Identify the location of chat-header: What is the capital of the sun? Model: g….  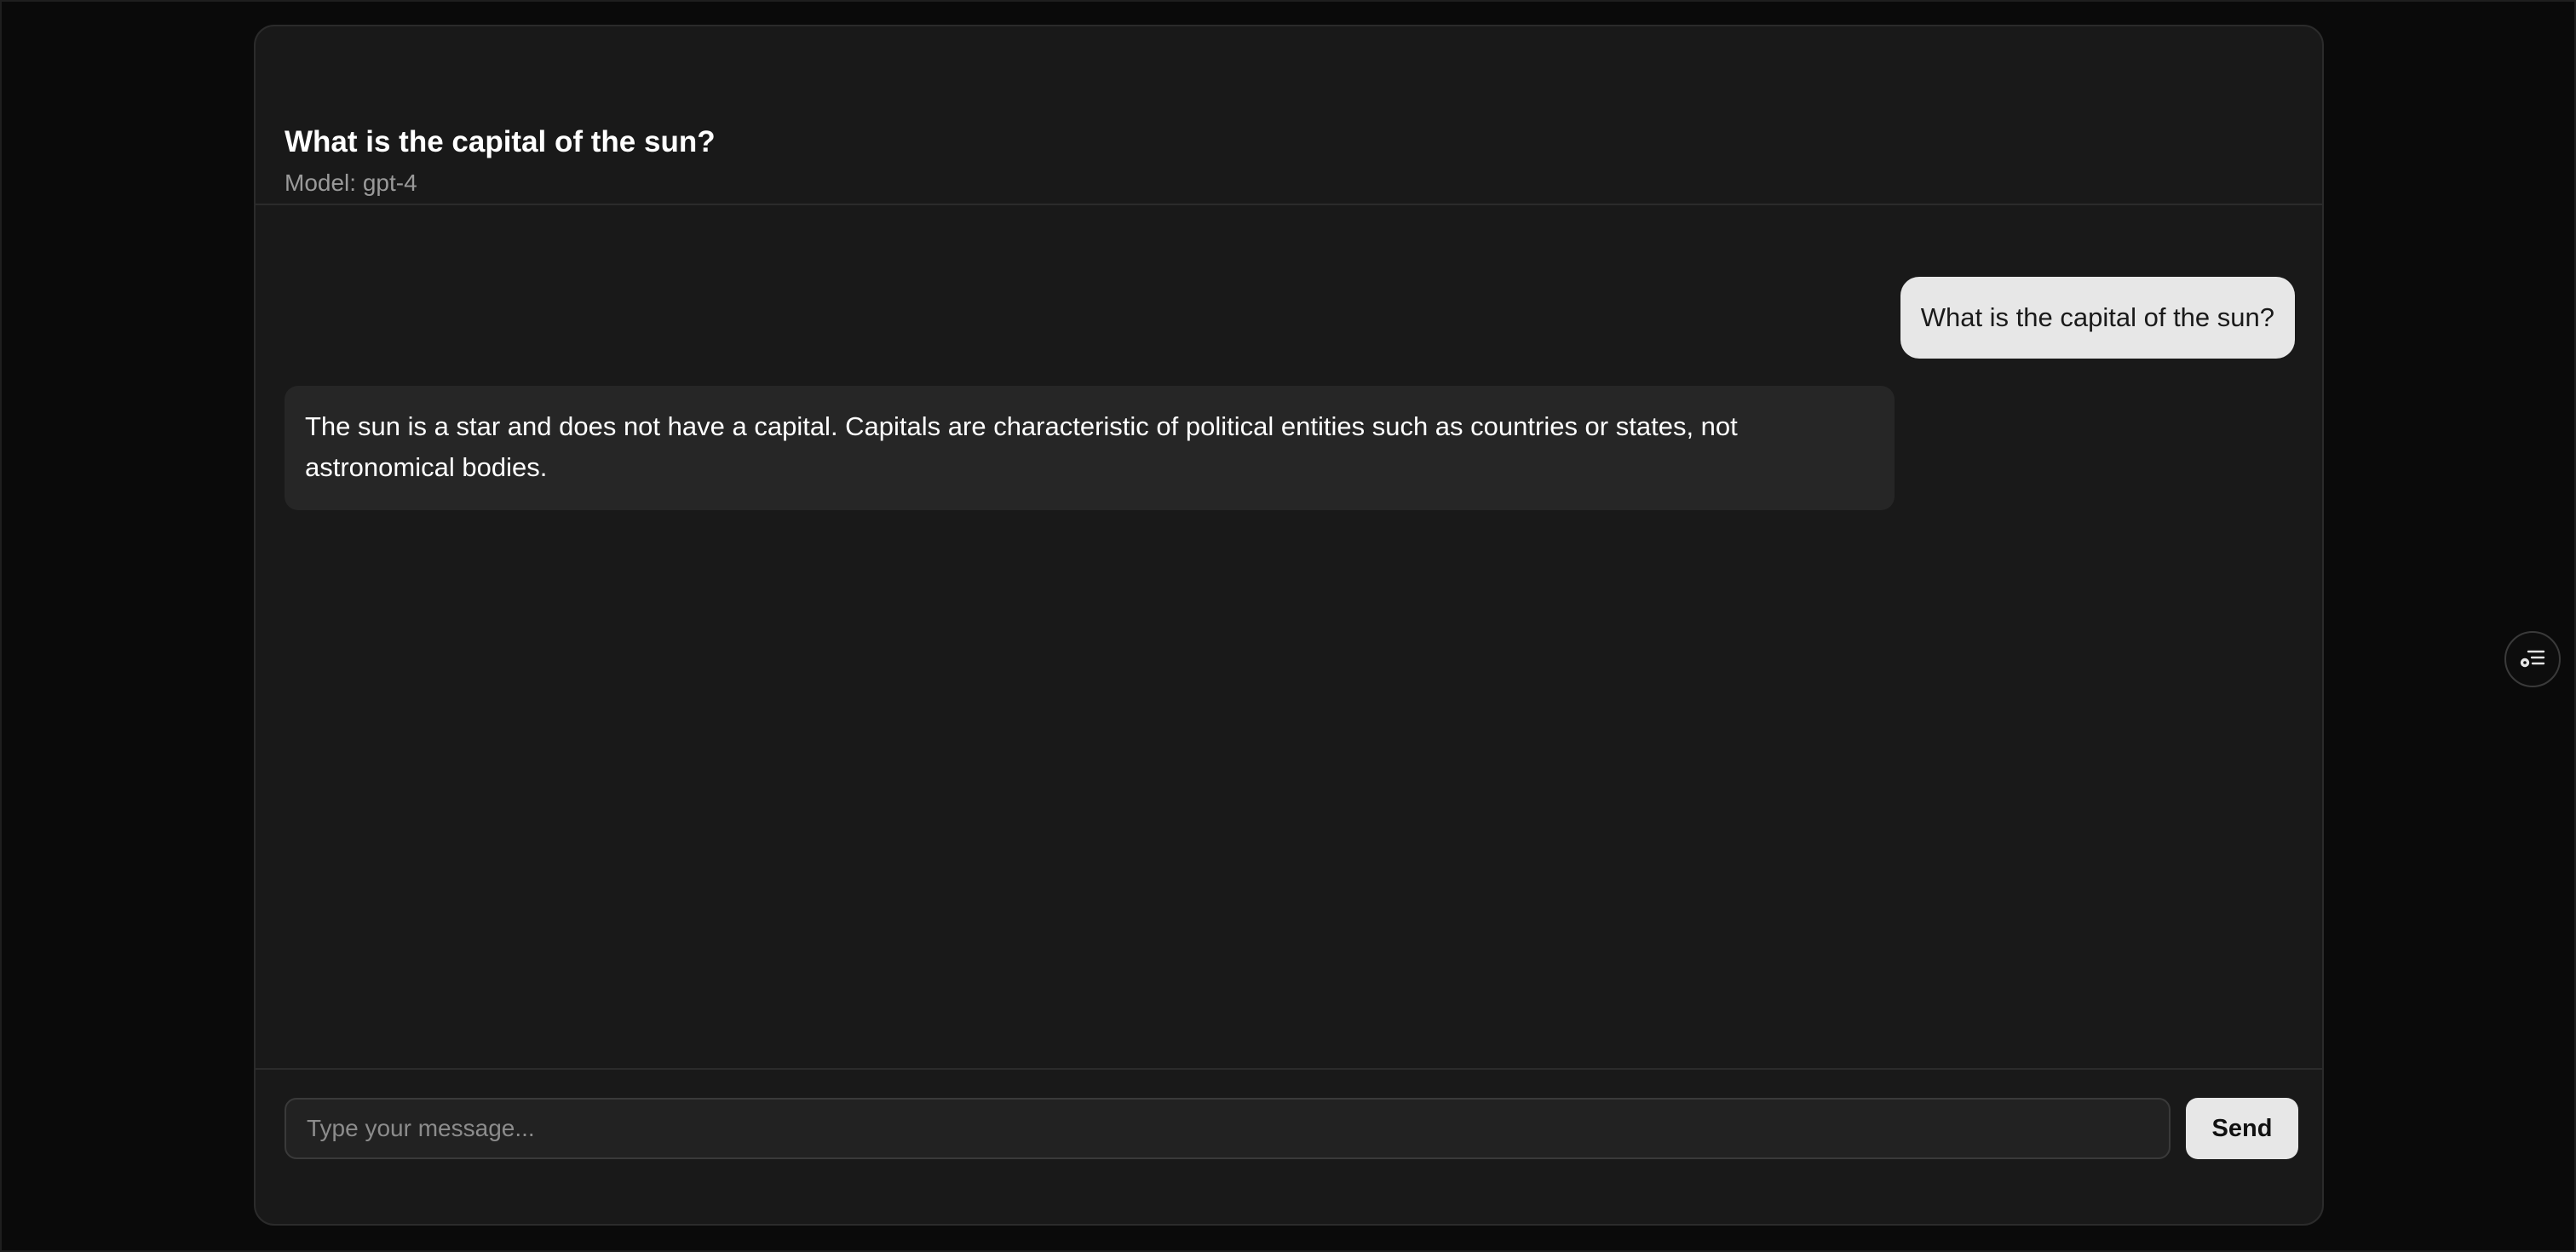
(1289, 116).